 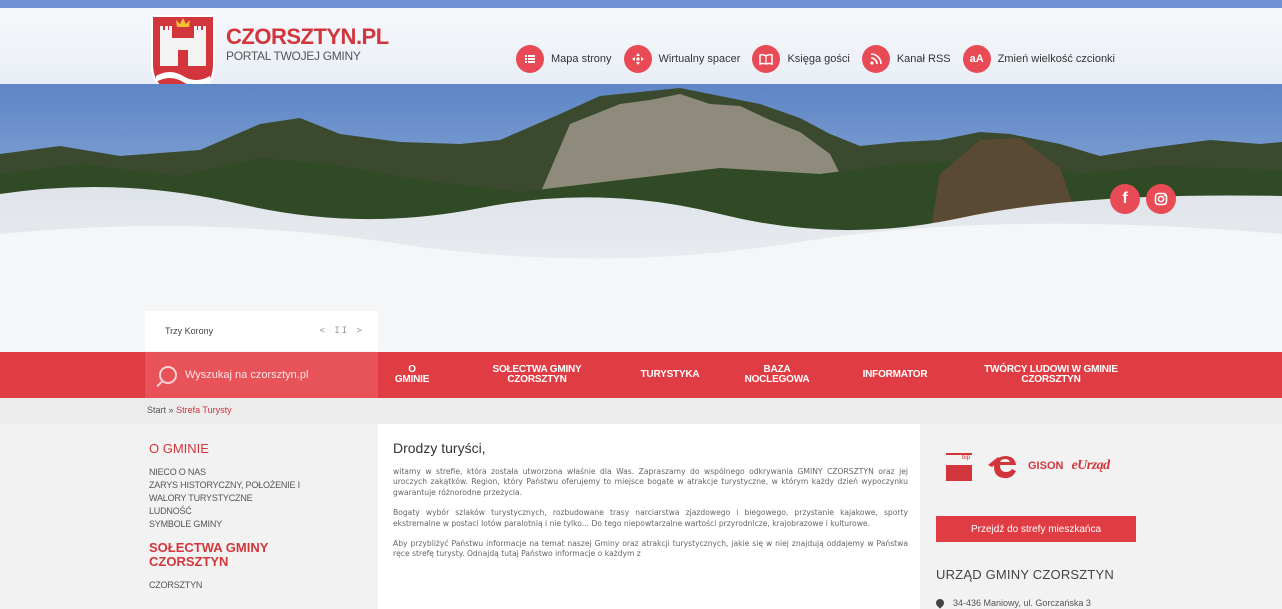 I want to click on sidebar-item: WALORY TURYSTYCZNE, so click(x=263, y=498).